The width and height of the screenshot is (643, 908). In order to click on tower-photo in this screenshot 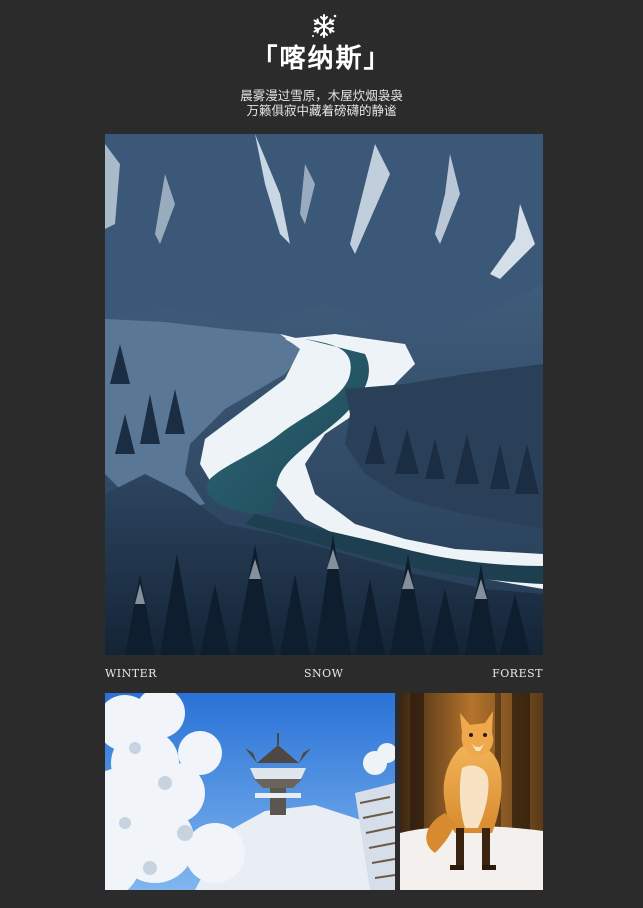, I will do `click(250, 791)`.